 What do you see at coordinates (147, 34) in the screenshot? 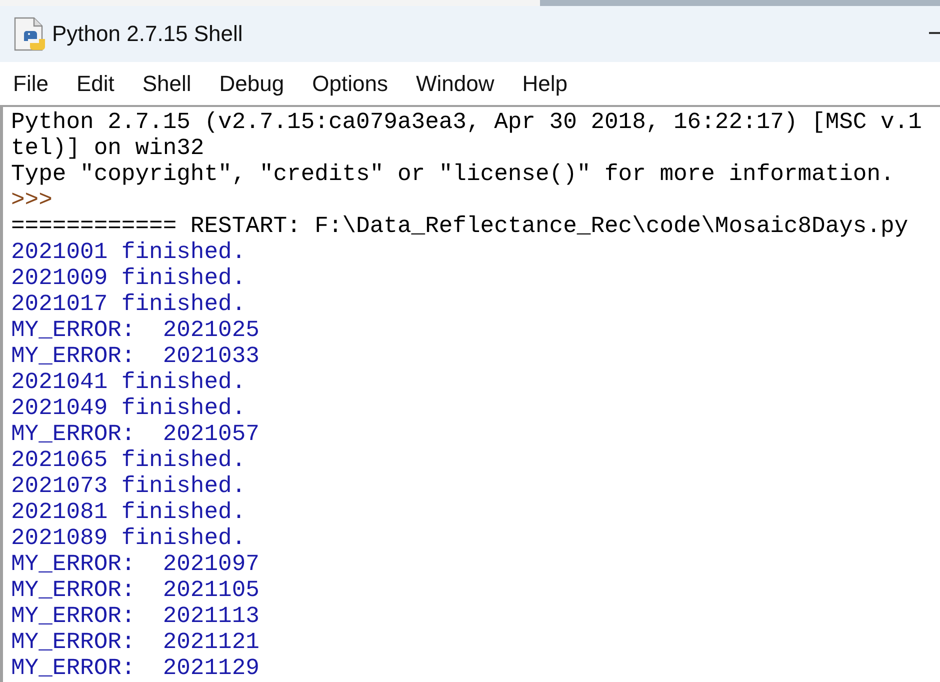
I see `window-title: Python 2.7.15 Shell` at bounding box center [147, 34].